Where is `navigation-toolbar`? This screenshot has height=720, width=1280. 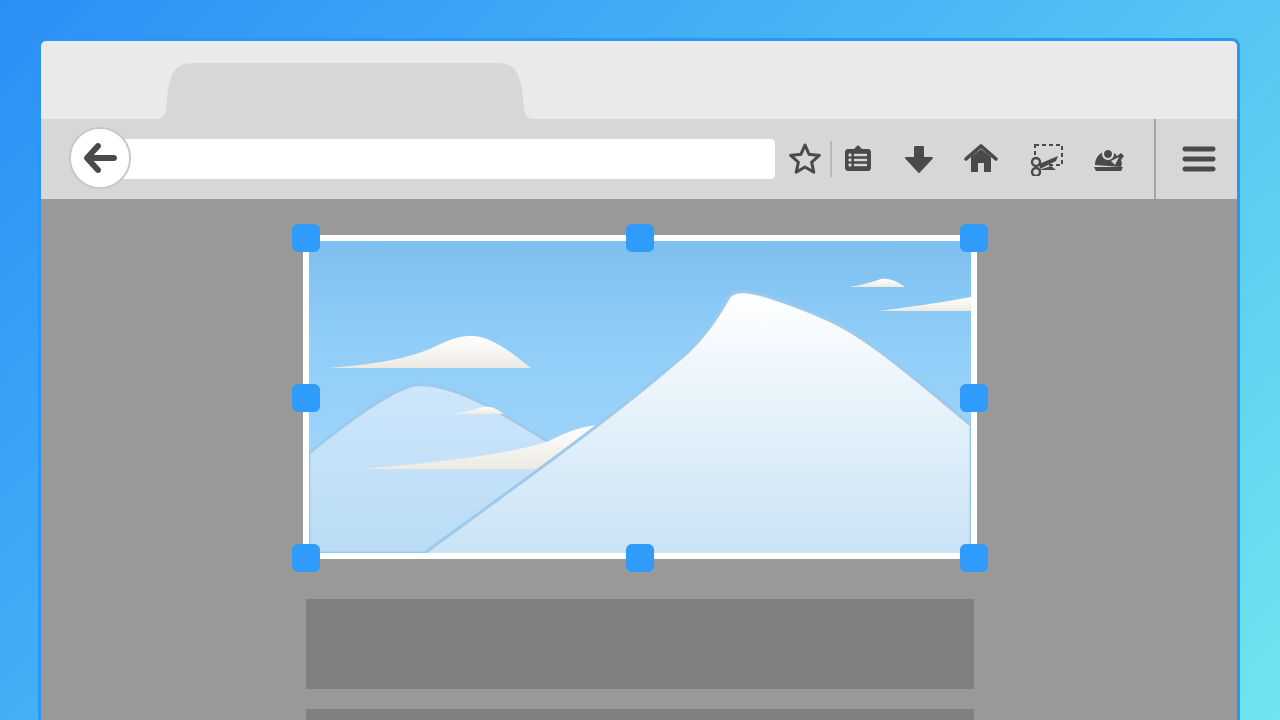
navigation-toolbar is located at coordinates (639, 159).